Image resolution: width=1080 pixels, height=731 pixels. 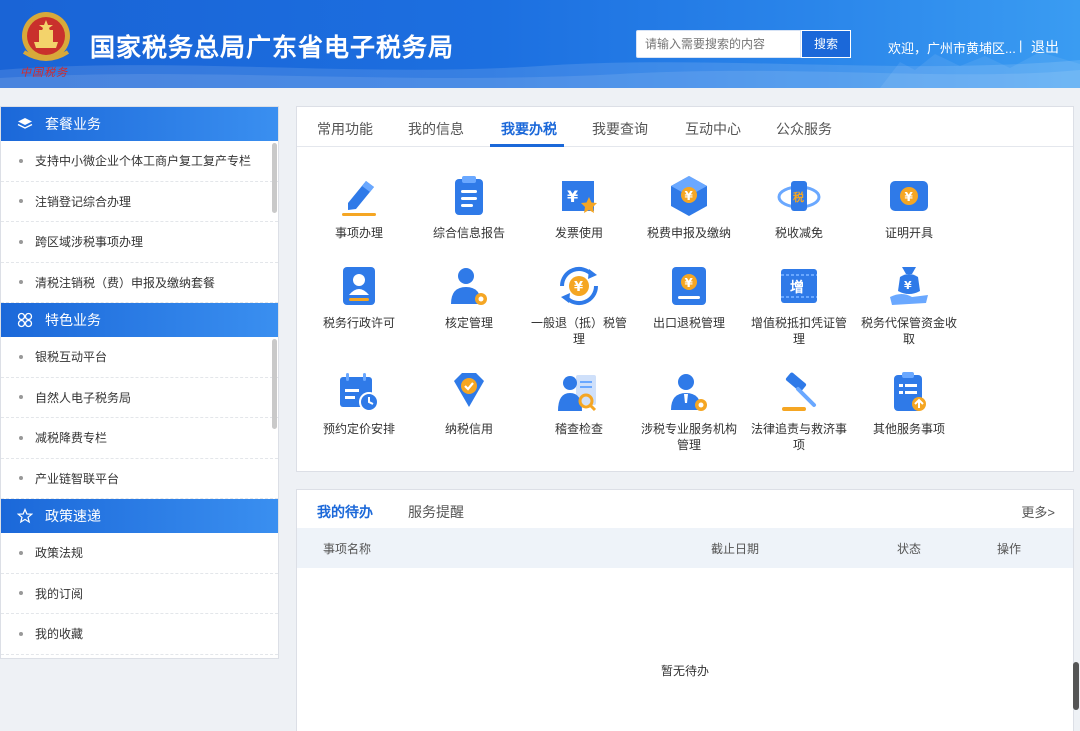 I want to click on function-label: 增值税抵扣凭证管理, so click(x=798, y=331).